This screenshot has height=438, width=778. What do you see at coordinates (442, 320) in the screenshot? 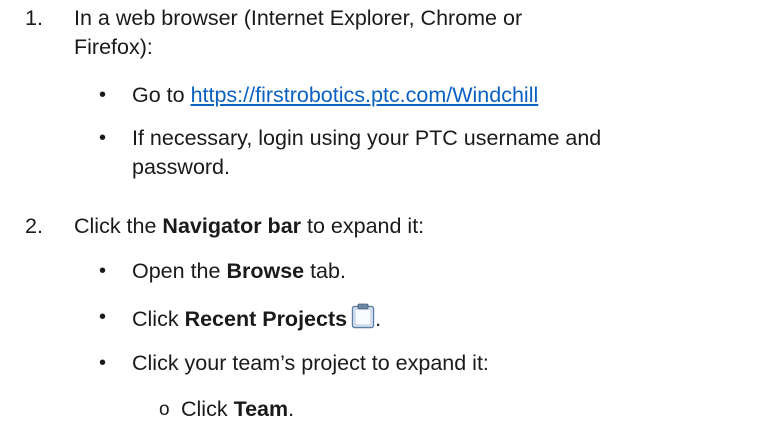
I see `bullet-text: Click Recent Projects .` at bounding box center [442, 320].